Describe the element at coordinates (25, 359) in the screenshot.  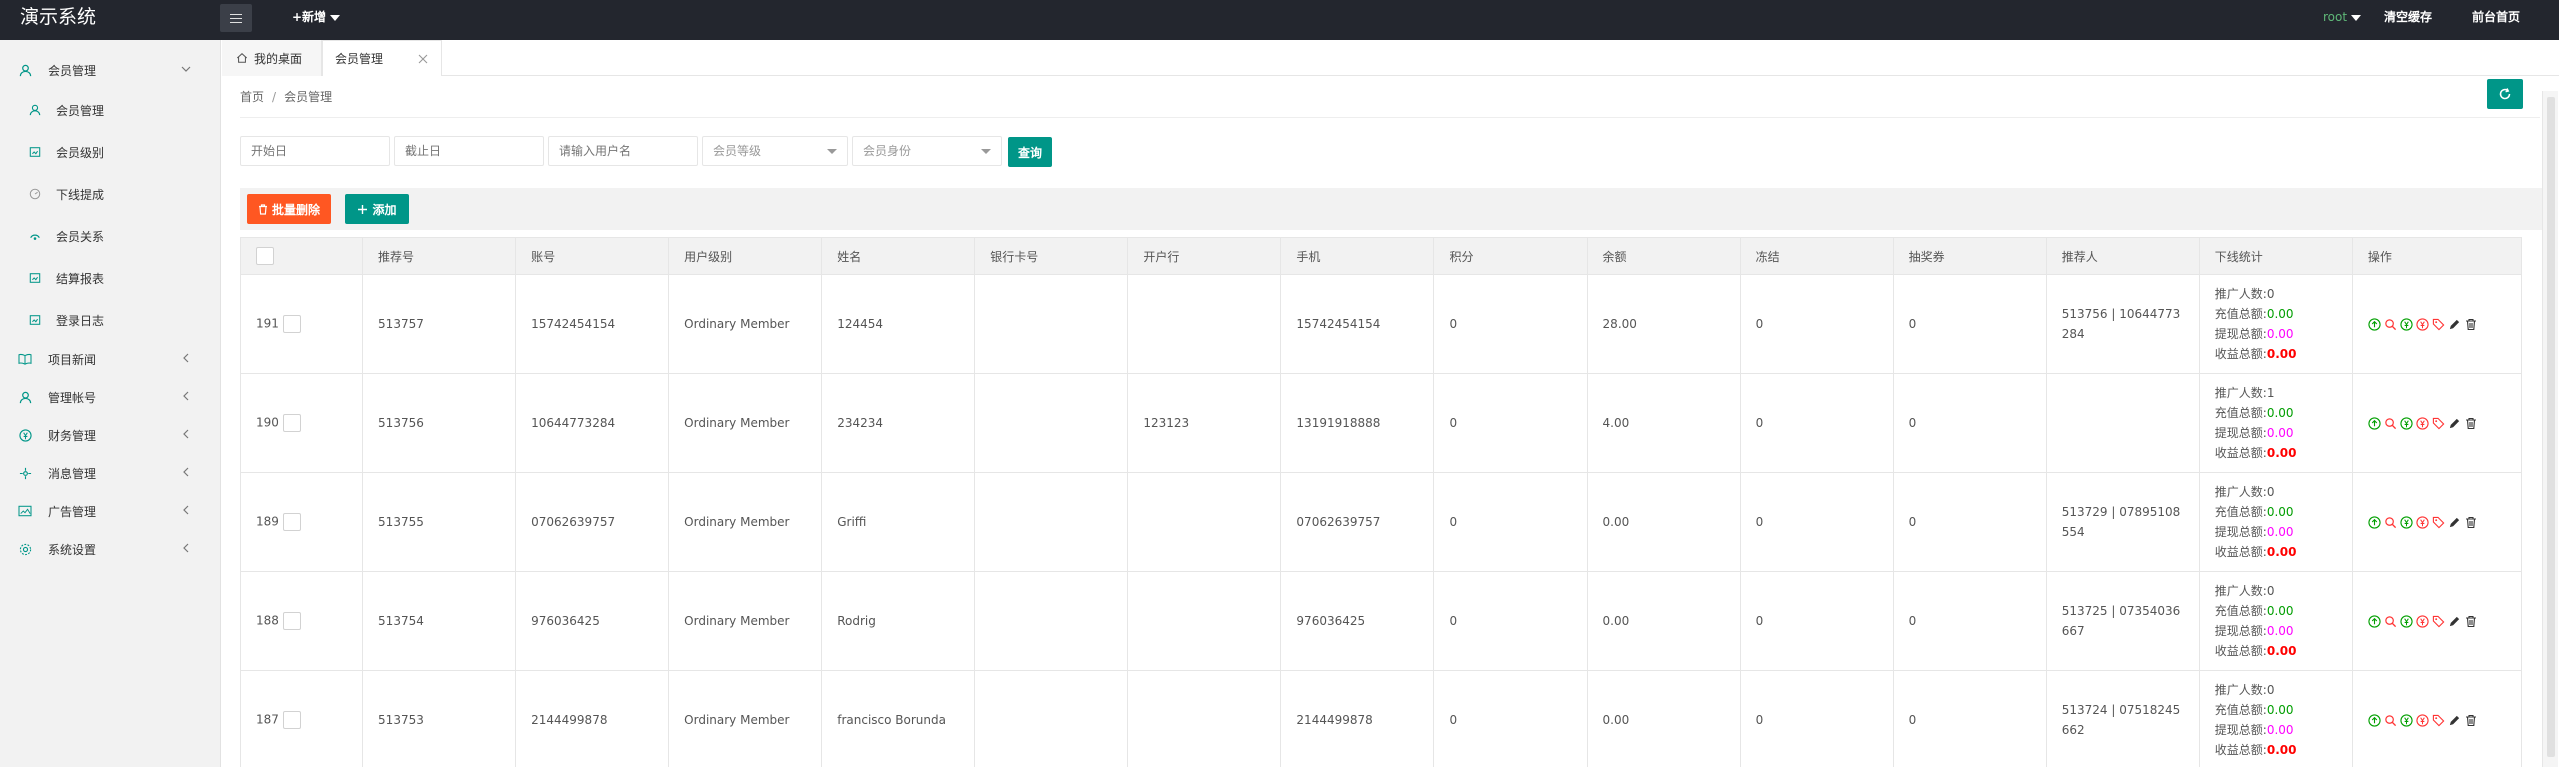
I see `book-icon` at that location.